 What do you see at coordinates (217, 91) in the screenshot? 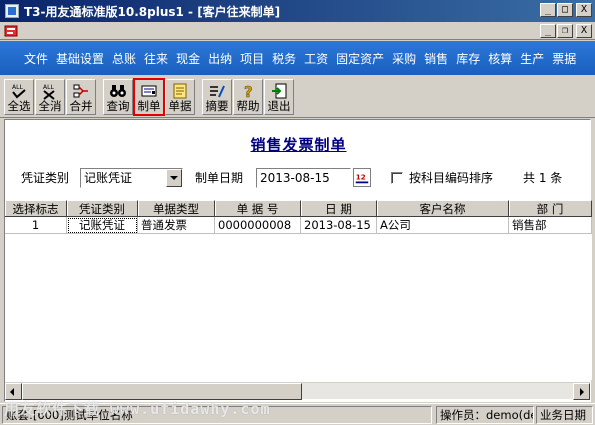
I see `summary-icon` at bounding box center [217, 91].